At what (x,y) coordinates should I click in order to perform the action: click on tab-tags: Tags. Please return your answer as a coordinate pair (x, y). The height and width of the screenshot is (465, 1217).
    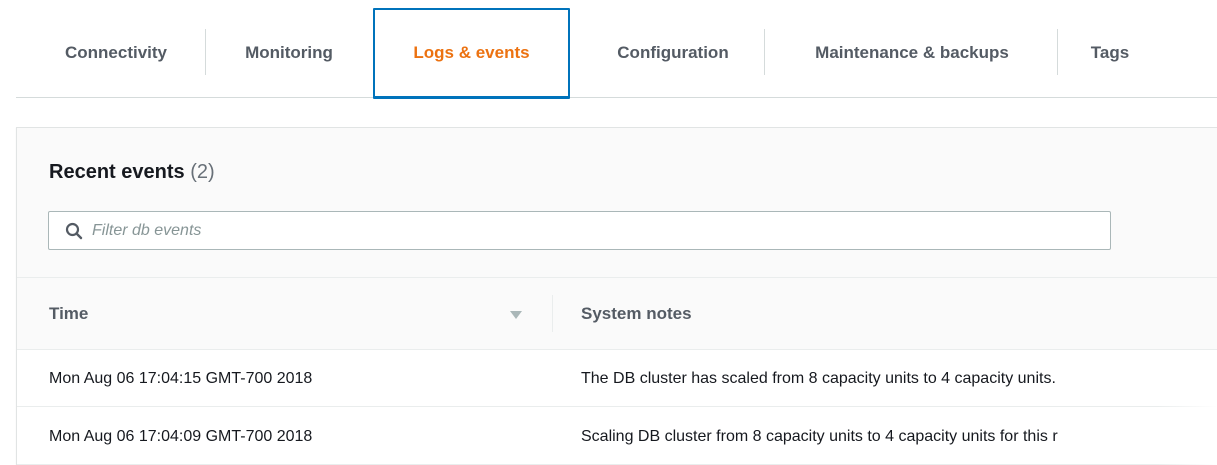
    Looking at the image, I should click on (1110, 53).